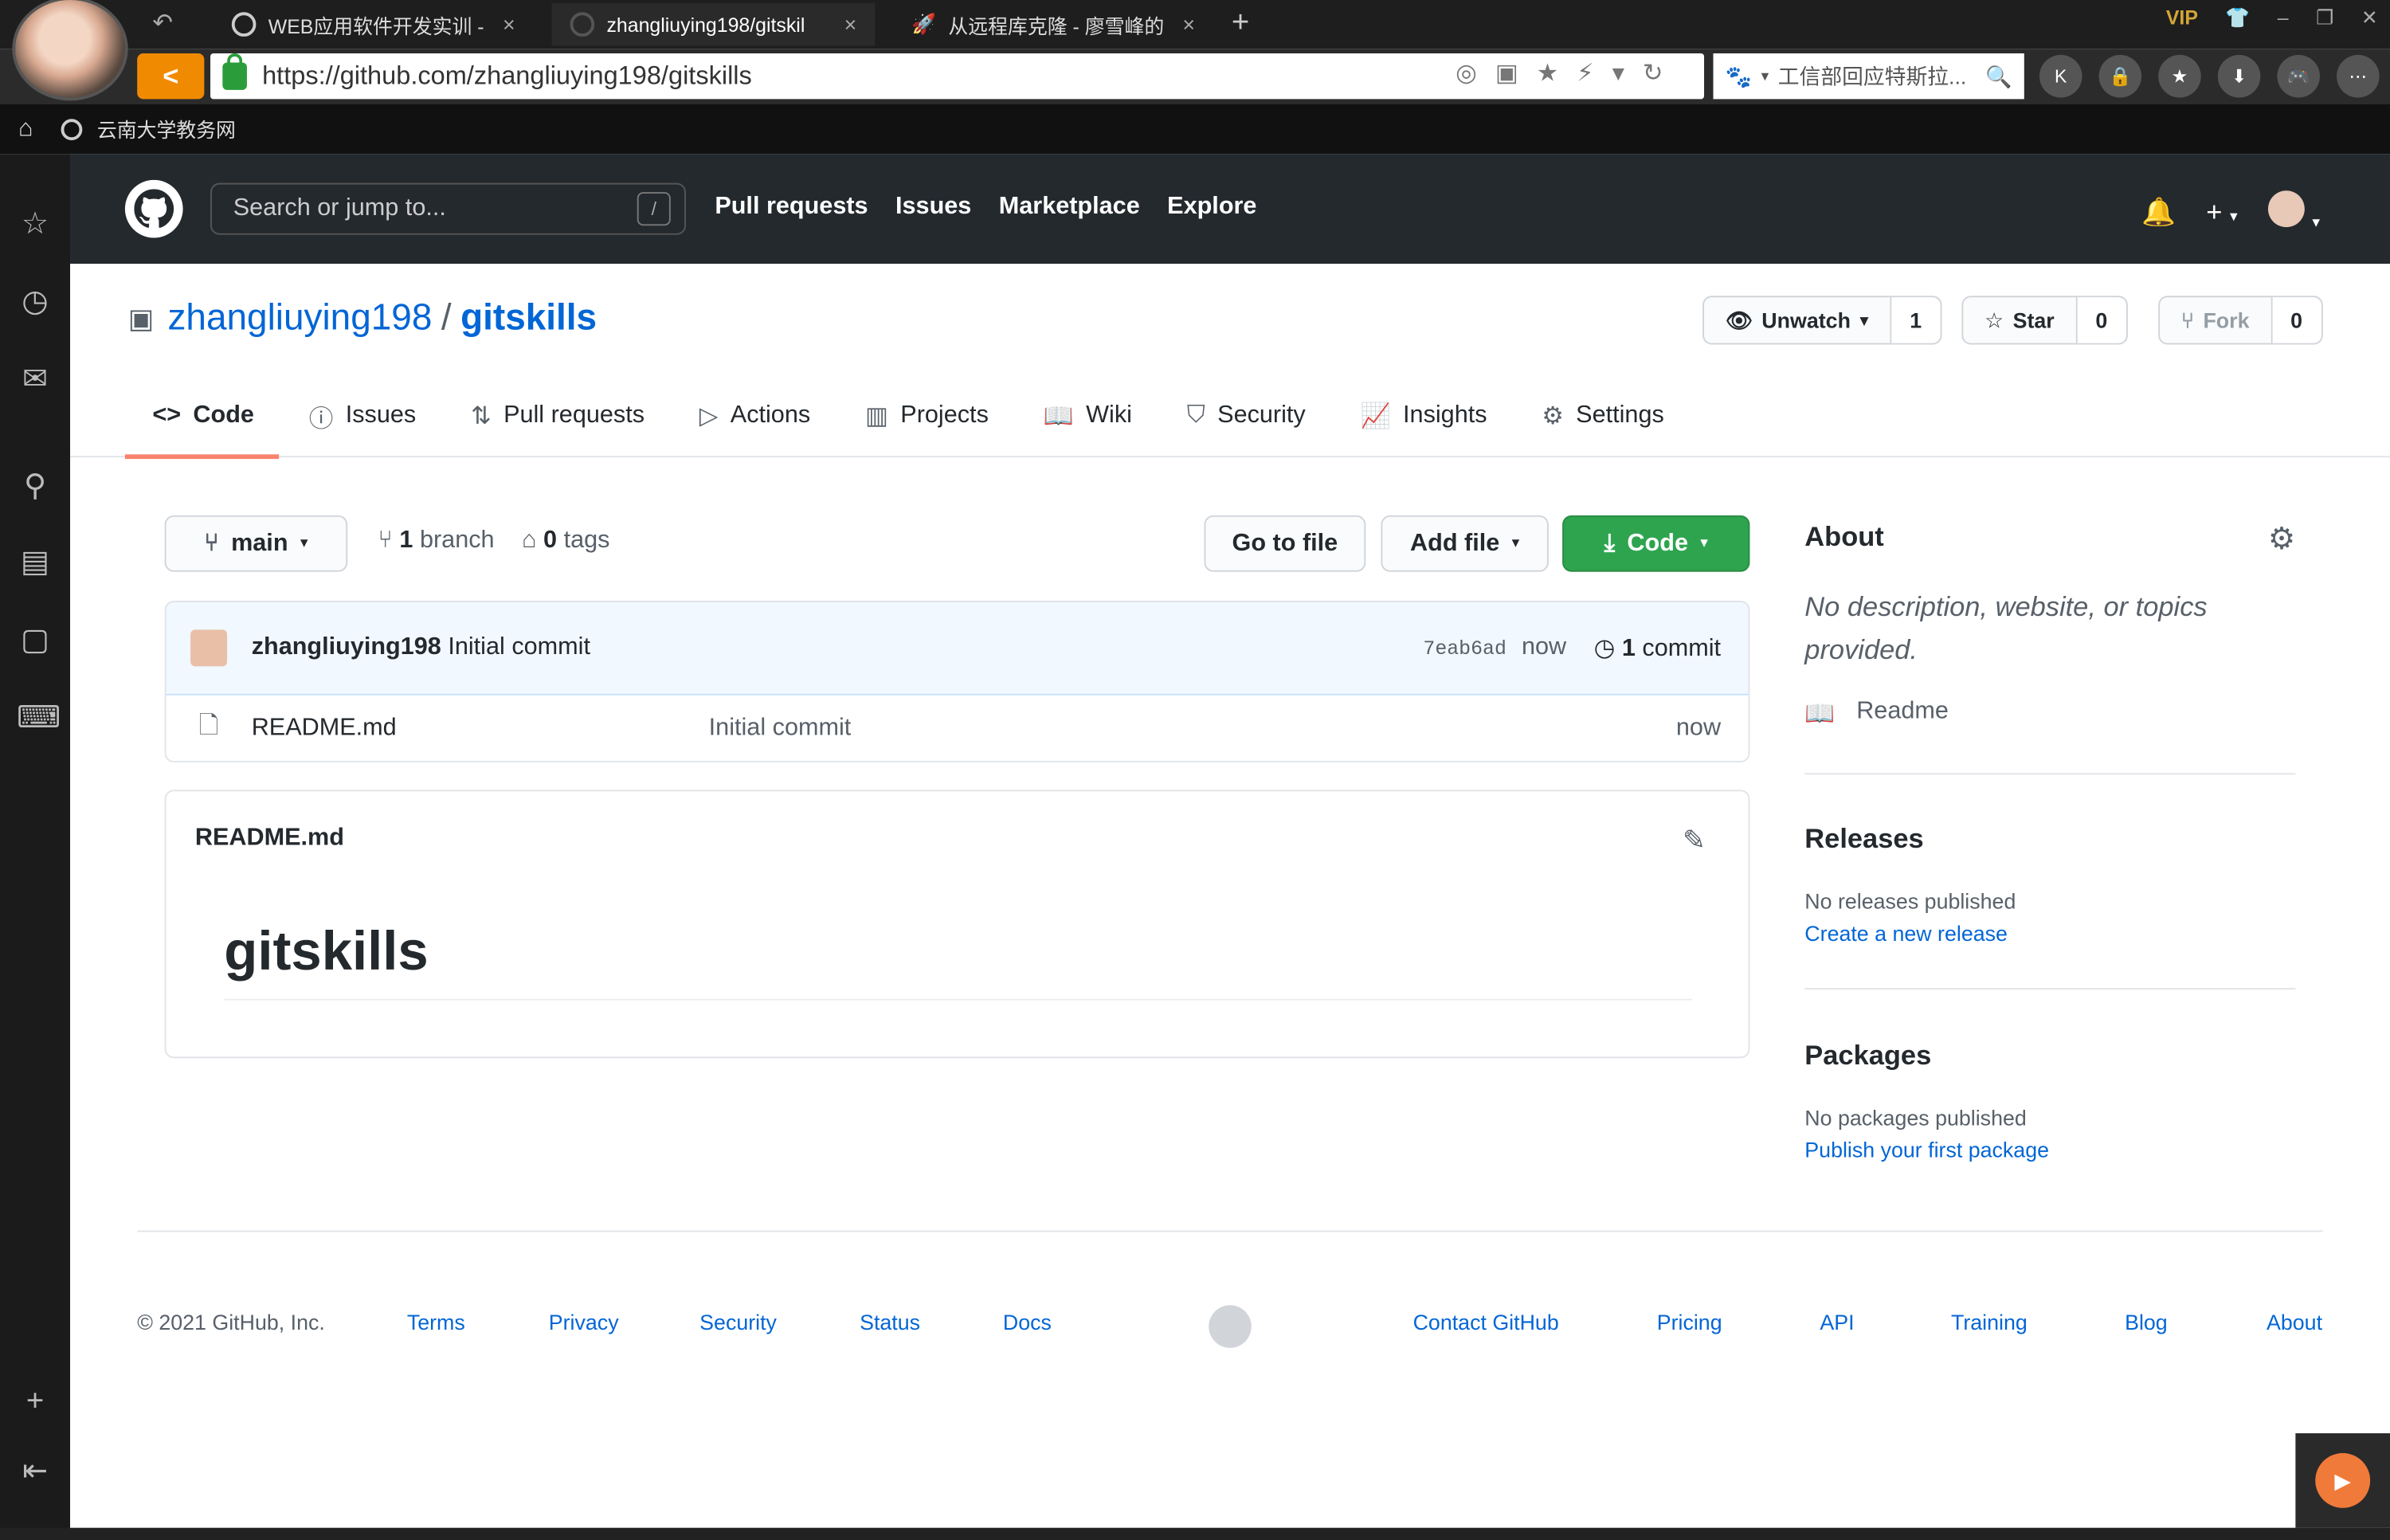  What do you see at coordinates (35, 380) in the screenshot?
I see `briefcase-icon: ✉` at bounding box center [35, 380].